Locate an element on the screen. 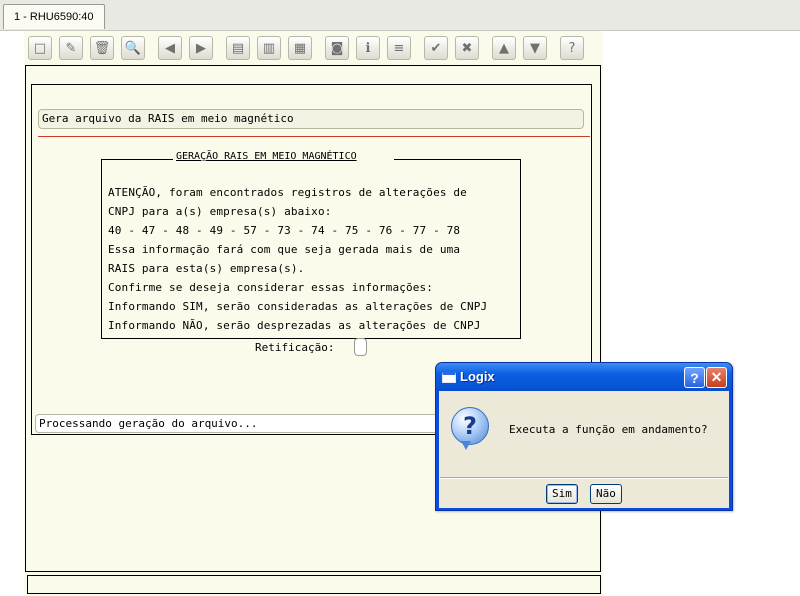  delete-icon: 🗑 is located at coordinates (102, 48).